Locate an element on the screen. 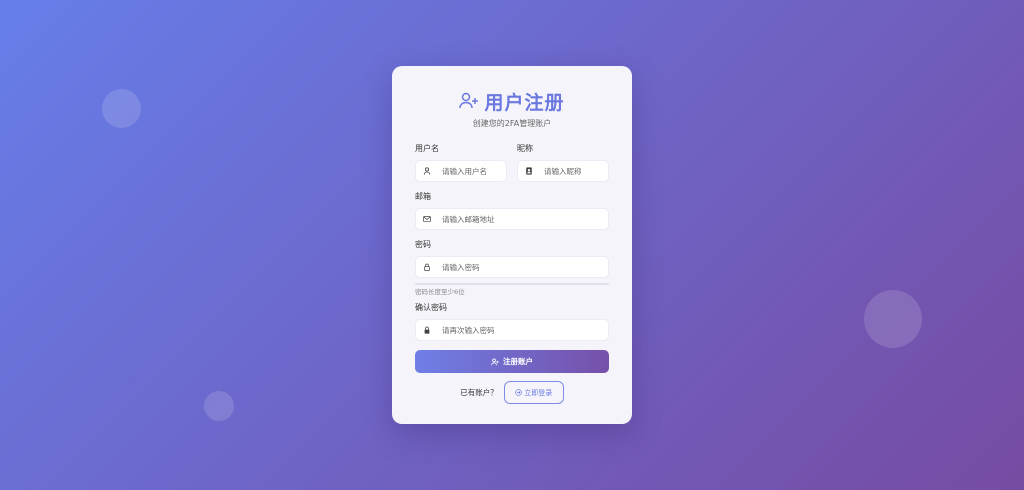 The image size is (1024, 490). envelope-icon is located at coordinates (427, 219).